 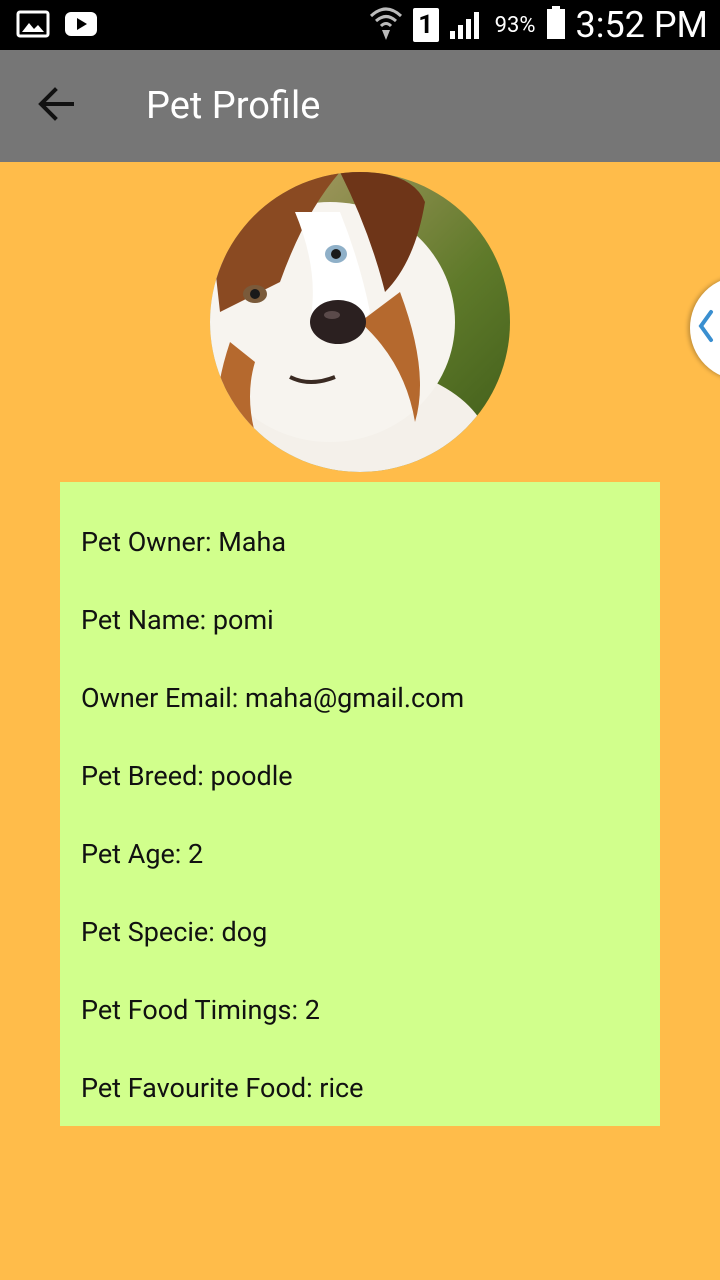 What do you see at coordinates (273, 698) in the screenshot?
I see `owner-email-text: Owner Email: maha@gmail.com` at bounding box center [273, 698].